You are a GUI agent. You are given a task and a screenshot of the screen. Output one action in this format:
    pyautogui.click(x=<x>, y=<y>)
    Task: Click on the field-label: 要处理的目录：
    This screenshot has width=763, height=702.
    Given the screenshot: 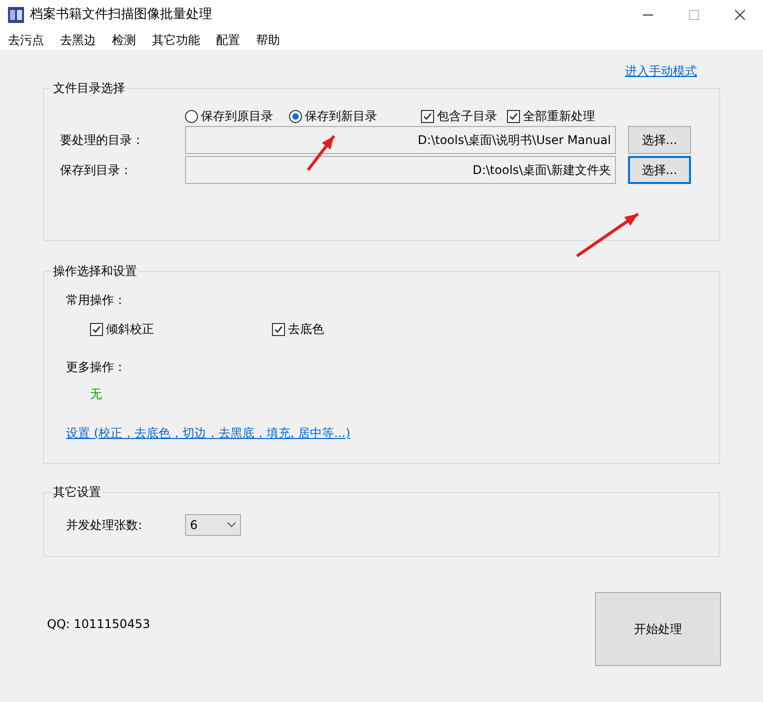 What is the action you would take?
    pyautogui.click(x=102, y=140)
    